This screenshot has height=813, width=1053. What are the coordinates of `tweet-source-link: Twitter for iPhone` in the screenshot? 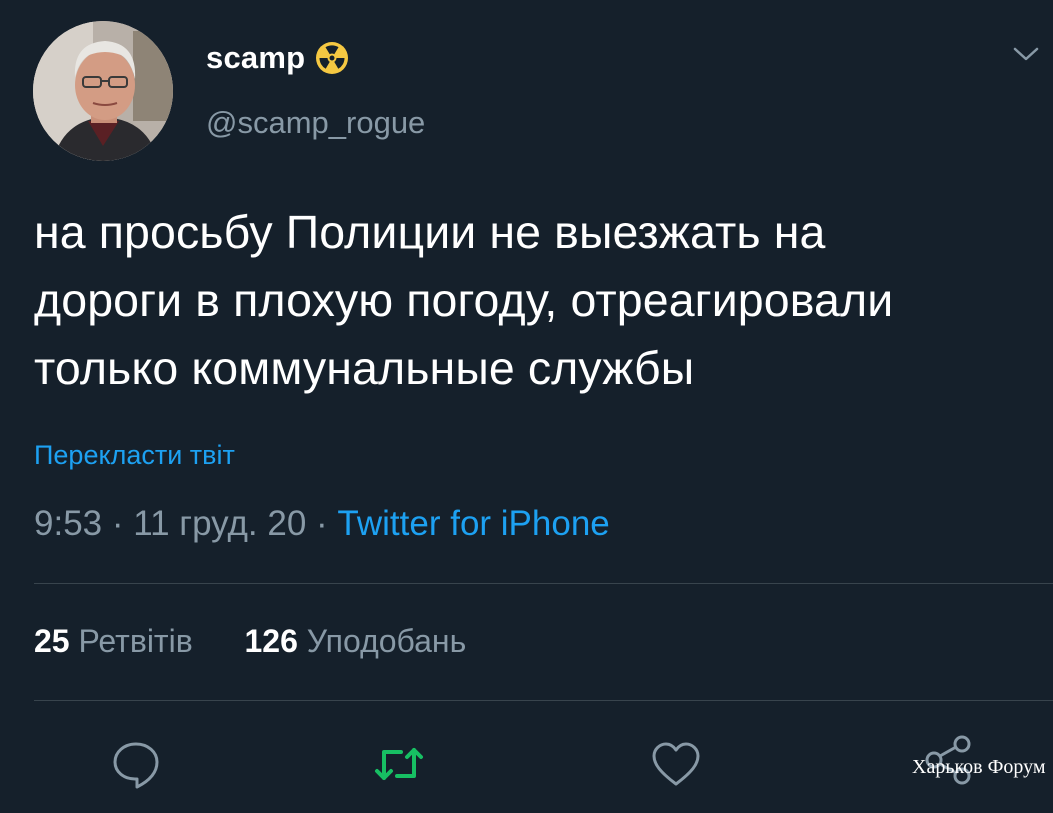 It's located at (473, 523).